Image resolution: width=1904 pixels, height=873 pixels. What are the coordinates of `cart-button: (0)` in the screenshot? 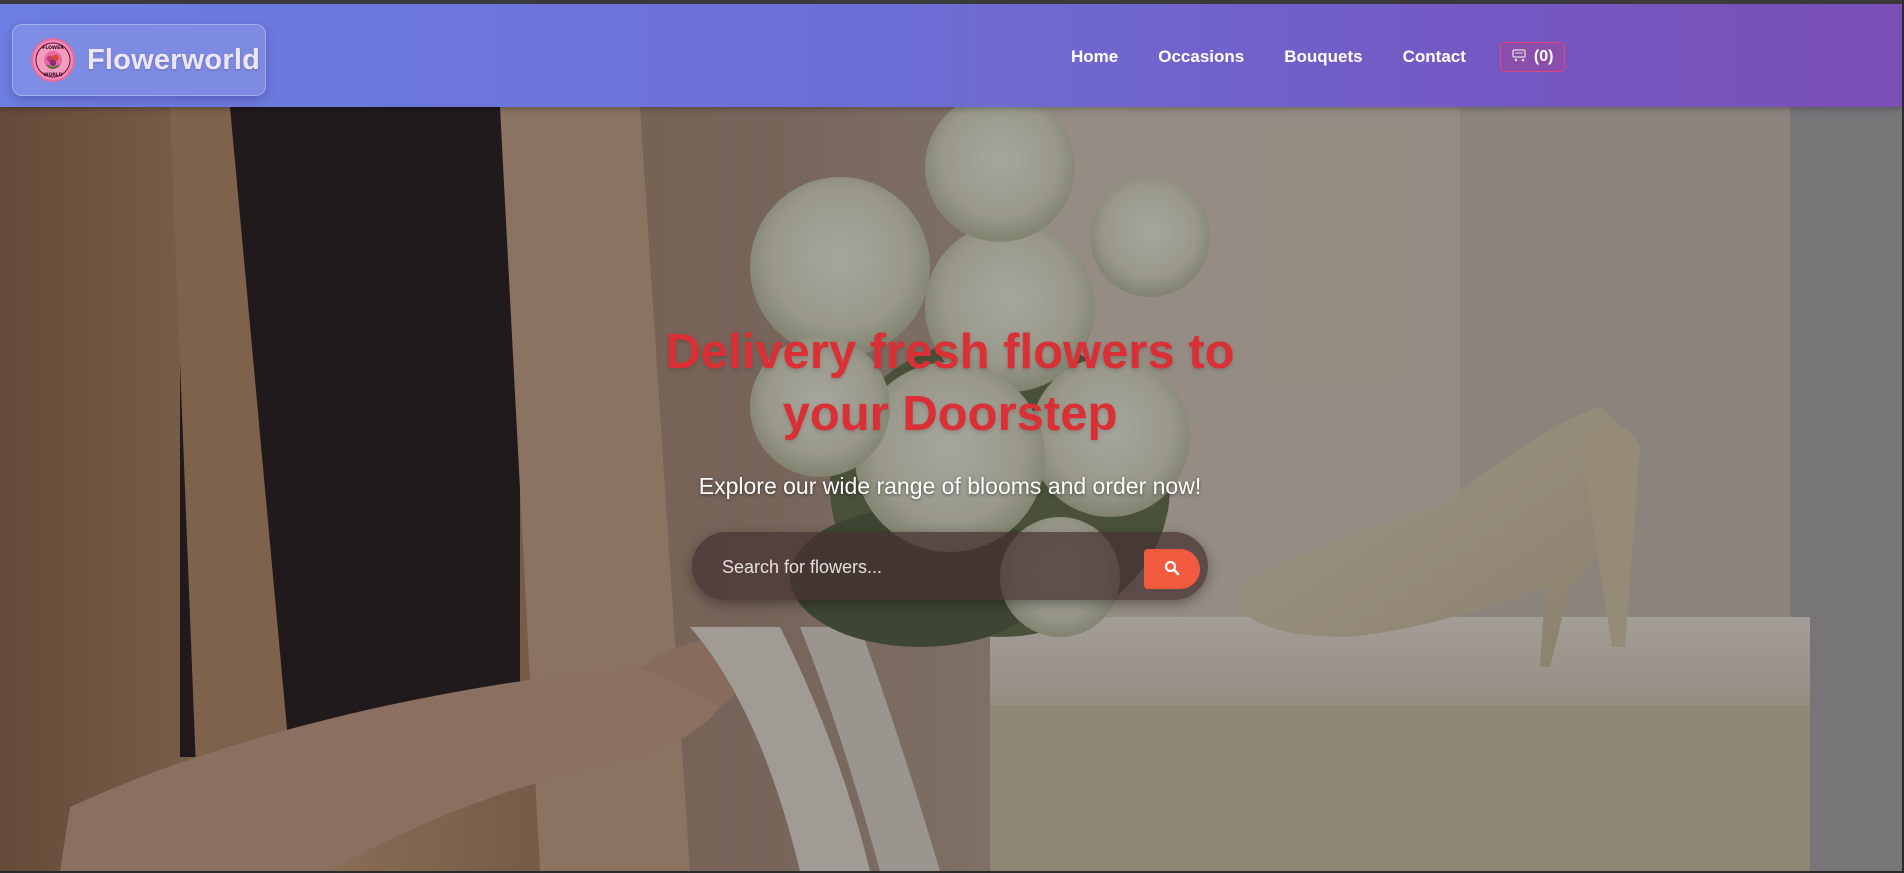 It's located at (1532, 57).